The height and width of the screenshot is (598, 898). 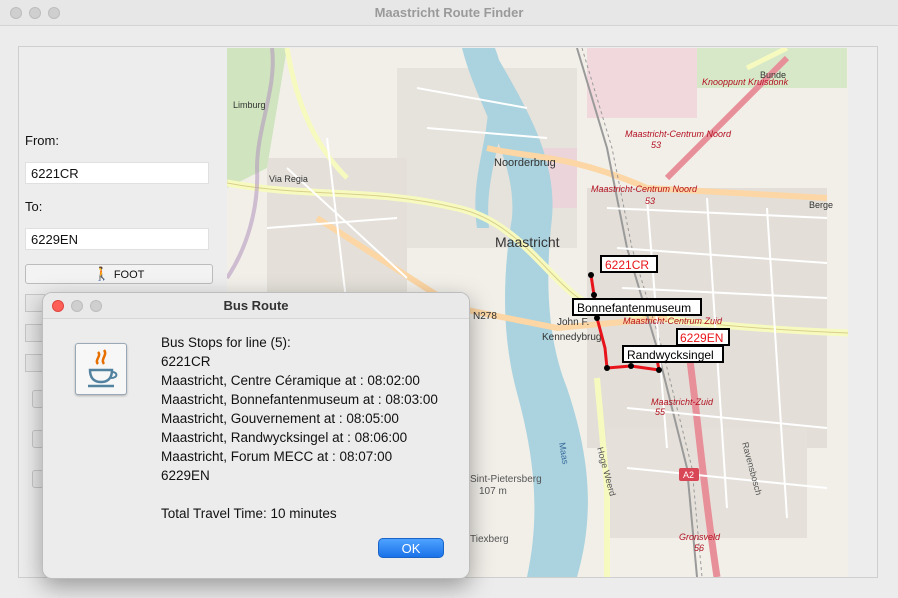 I want to click on map-label-maastricht: Maastricht, so click(x=527, y=242).